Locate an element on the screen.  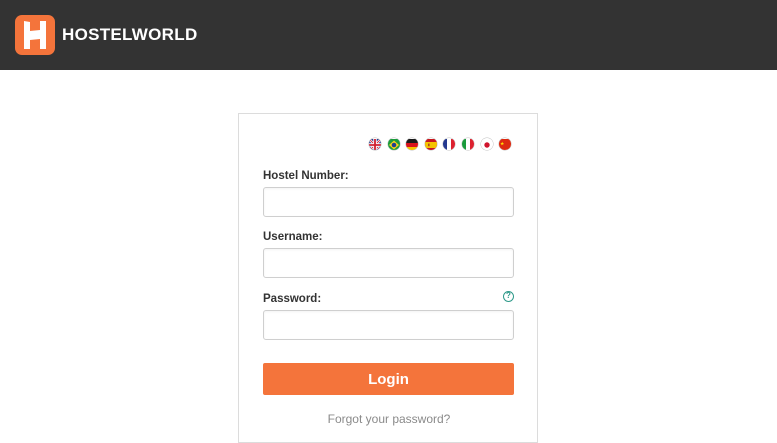
username-label: Username: is located at coordinates (293, 237).